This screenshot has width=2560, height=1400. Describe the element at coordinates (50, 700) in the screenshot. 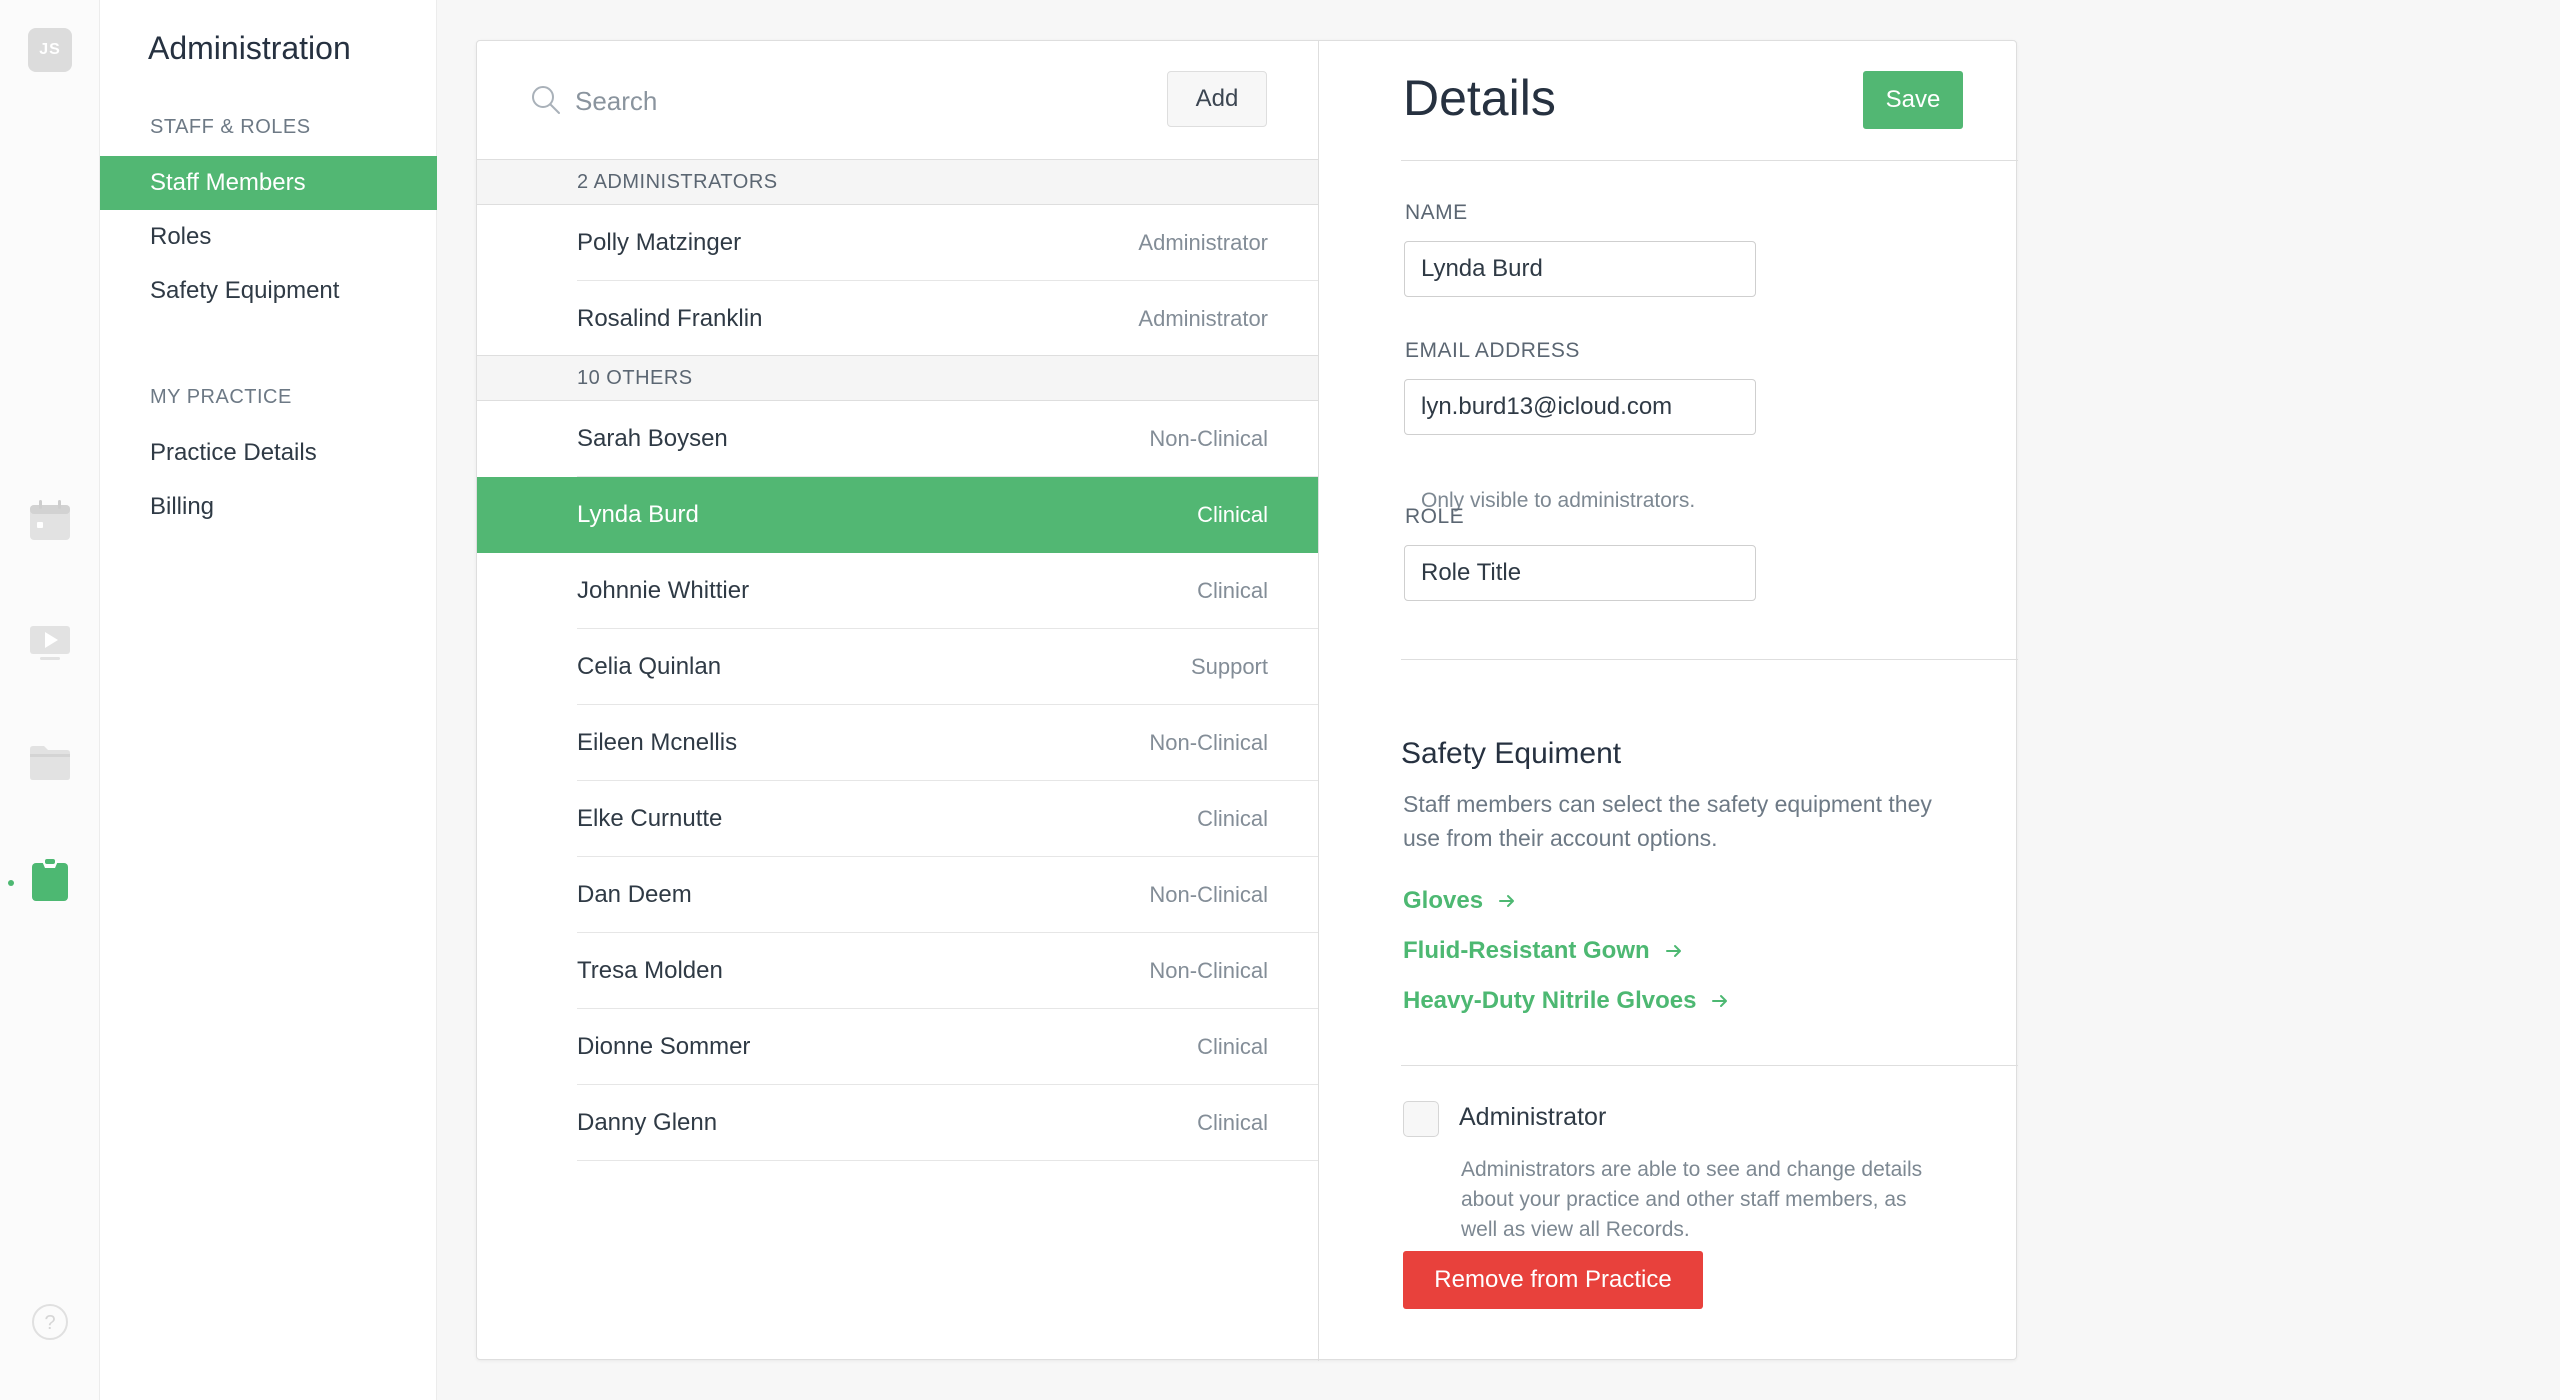

I see `icon-rail: JS ?` at that location.